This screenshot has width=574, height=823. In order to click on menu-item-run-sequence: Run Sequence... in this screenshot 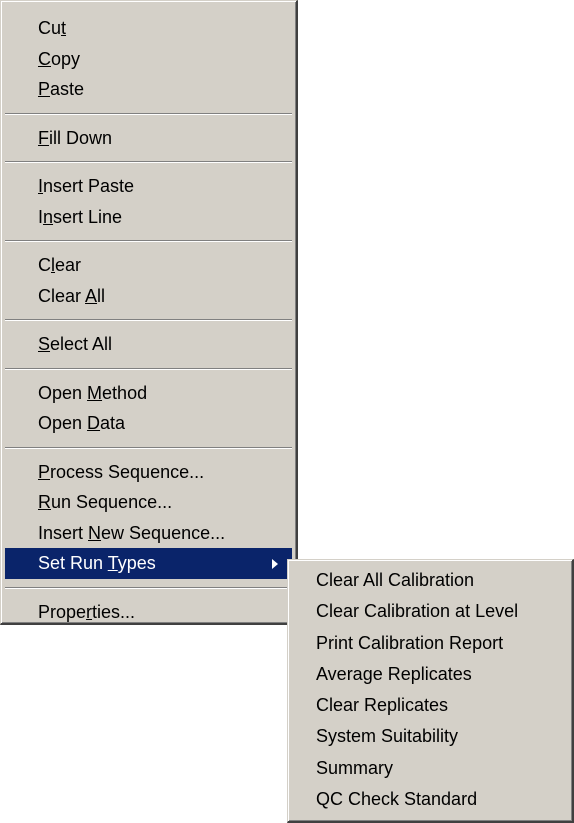, I will do `click(148, 502)`.